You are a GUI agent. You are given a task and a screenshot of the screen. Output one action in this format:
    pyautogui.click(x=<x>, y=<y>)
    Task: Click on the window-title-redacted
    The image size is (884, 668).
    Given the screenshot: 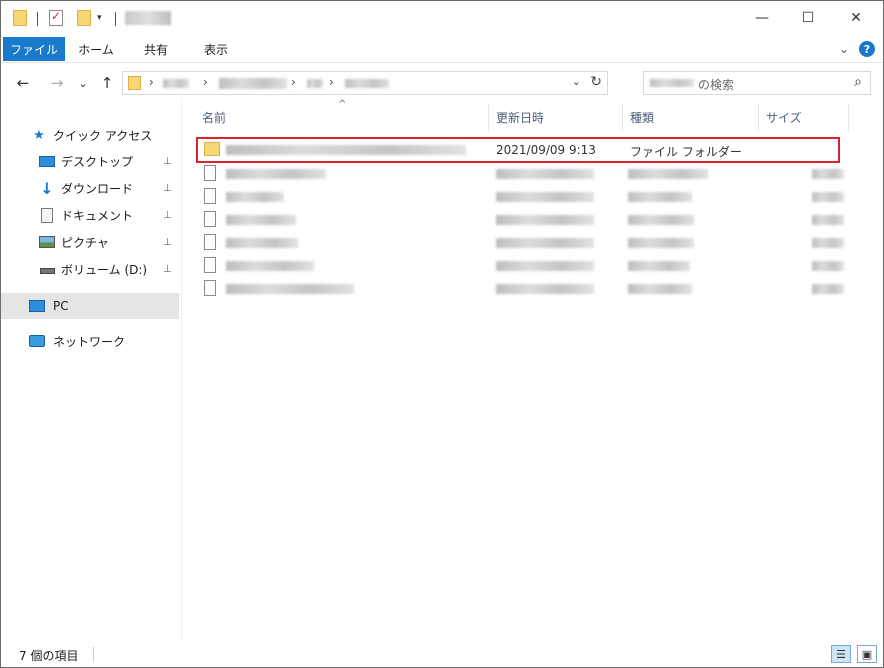 What is the action you would take?
    pyautogui.click(x=148, y=18)
    